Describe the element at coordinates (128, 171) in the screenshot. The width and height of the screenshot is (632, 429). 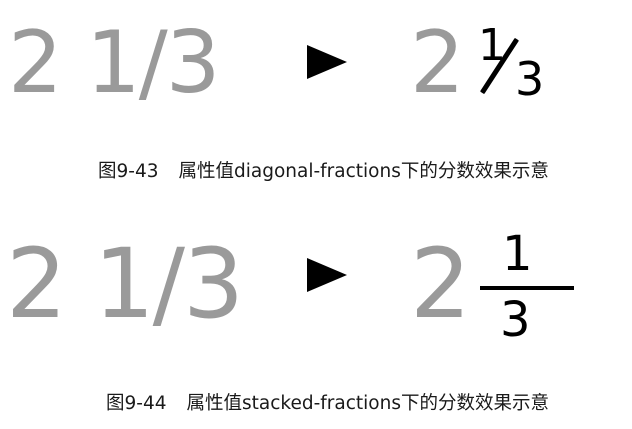
I see `caption-number: 图9-43` at that location.